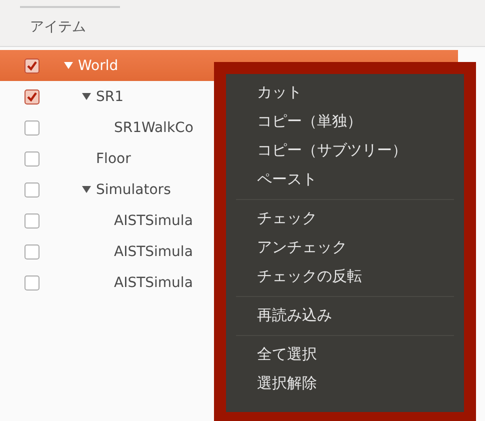 The image size is (485, 421). What do you see at coordinates (98, 66) in the screenshot?
I see `item-label: World` at bounding box center [98, 66].